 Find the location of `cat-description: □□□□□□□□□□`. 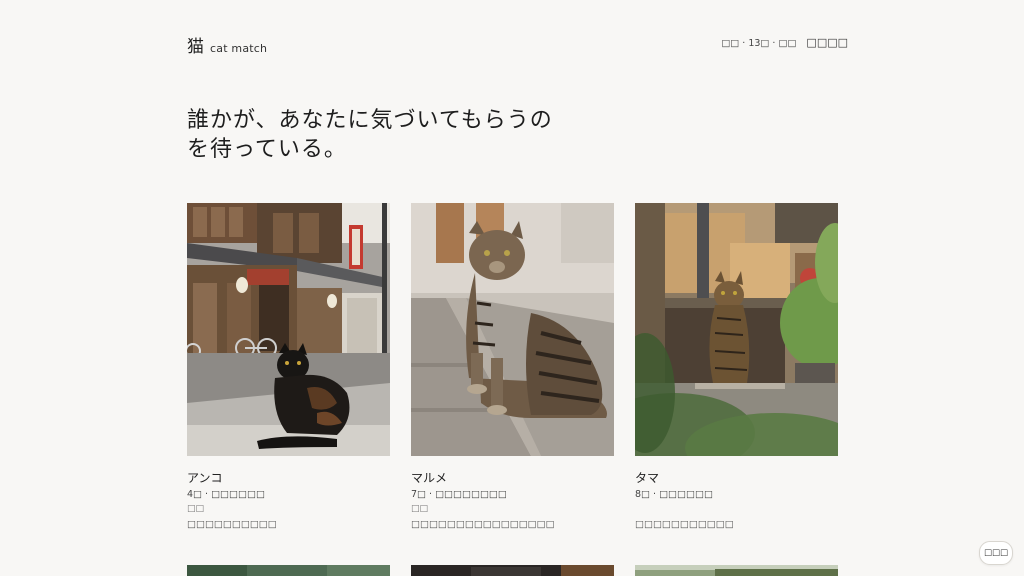

cat-description: □□□□□□□□□□ is located at coordinates (232, 524).